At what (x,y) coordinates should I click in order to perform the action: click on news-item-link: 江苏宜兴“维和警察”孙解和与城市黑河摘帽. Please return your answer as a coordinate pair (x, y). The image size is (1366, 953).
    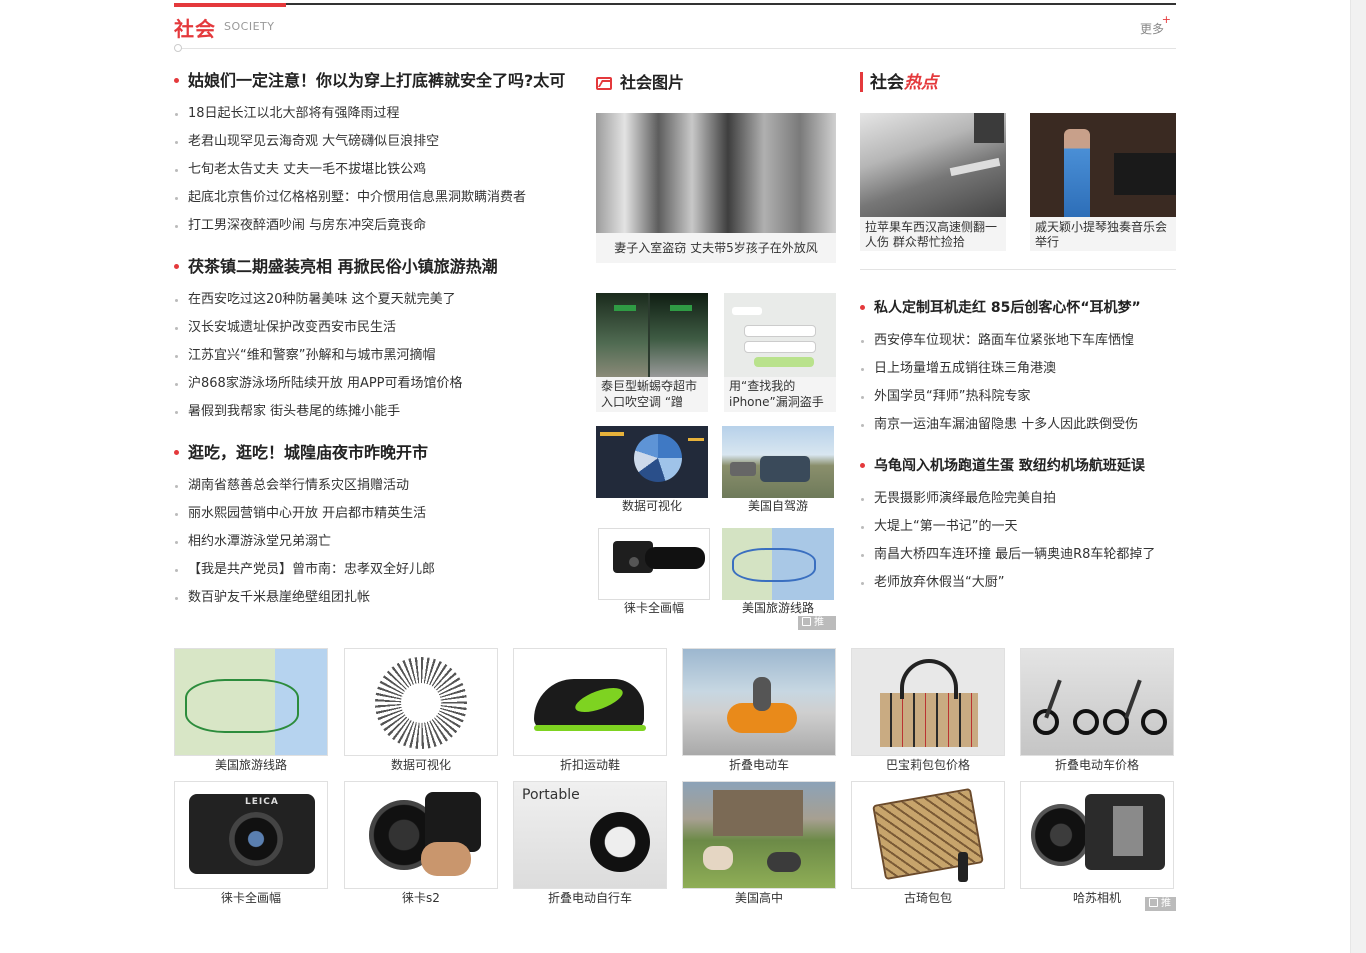
    Looking at the image, I should click on (374, 356).